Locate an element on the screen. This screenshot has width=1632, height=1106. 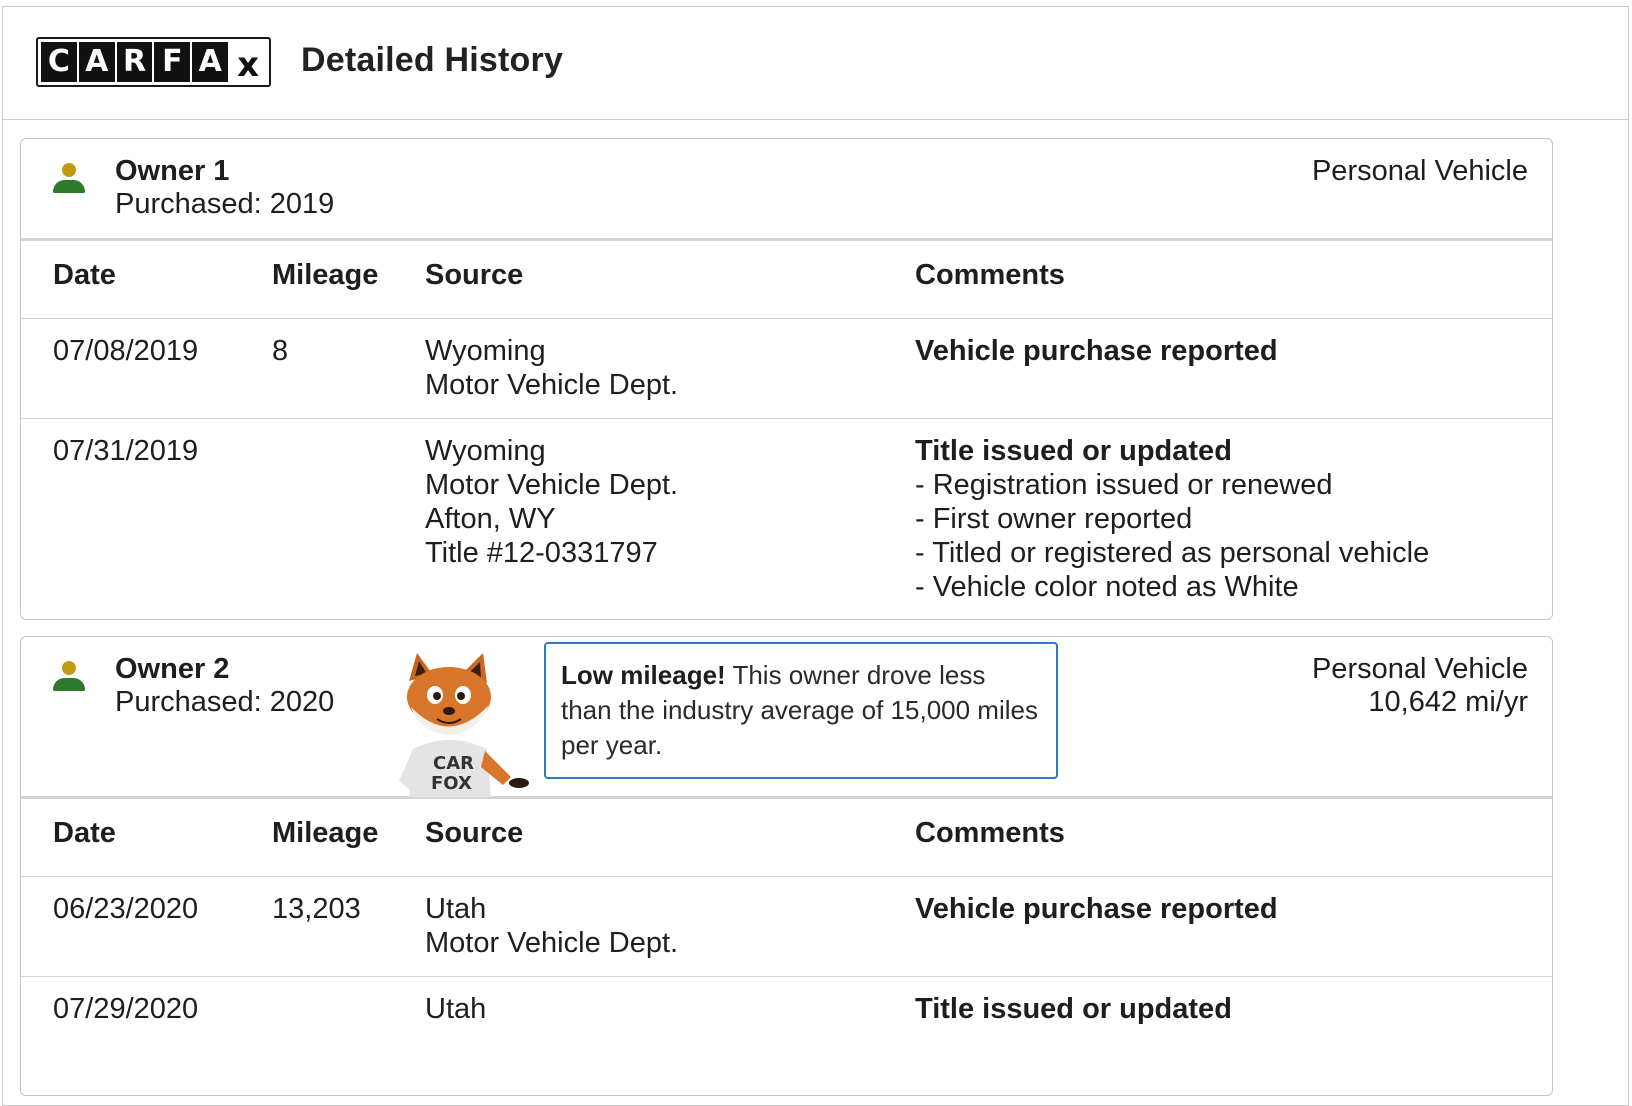
carfax-logo: C A R F A x is located at coordinates (153, 62).